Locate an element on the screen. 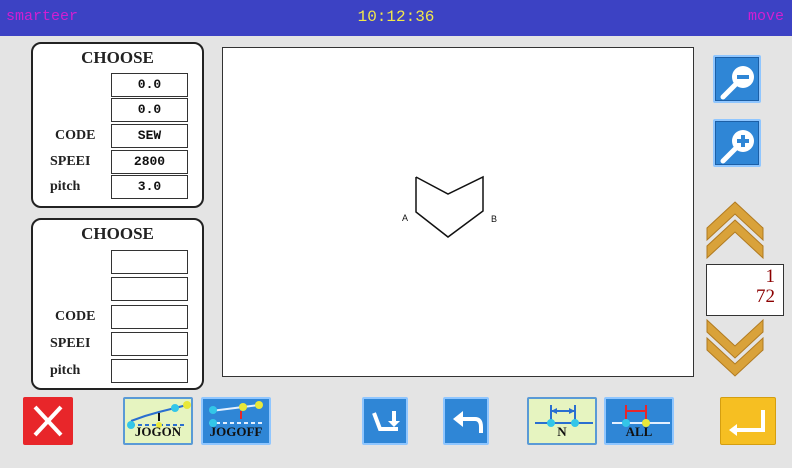 The image size is (792, 468). pitch-field: 3.0 is located at coordinates (149, 187).